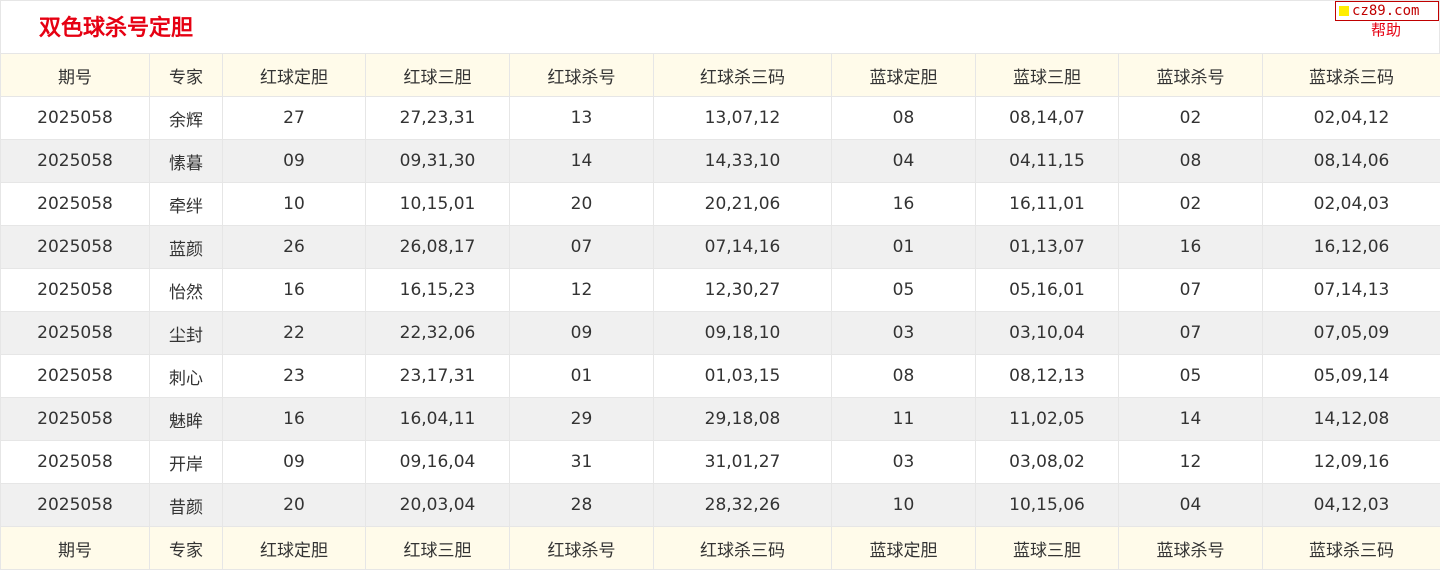  What do you see at coordinates (1351, 204) in the screenshot?
I see `cell-blue-kill-three: 02,04,03` at bounding box center [1351, 204].